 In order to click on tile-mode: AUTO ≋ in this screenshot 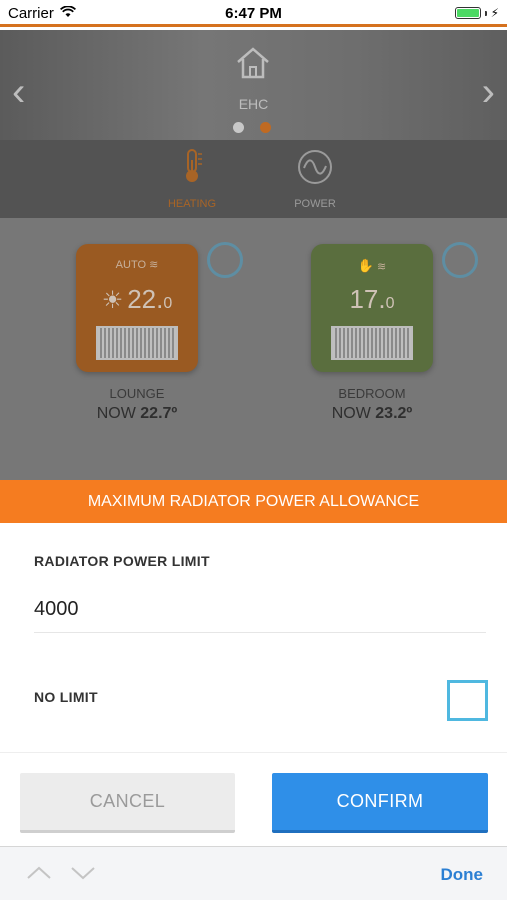, I will do `click(137, 264)`.